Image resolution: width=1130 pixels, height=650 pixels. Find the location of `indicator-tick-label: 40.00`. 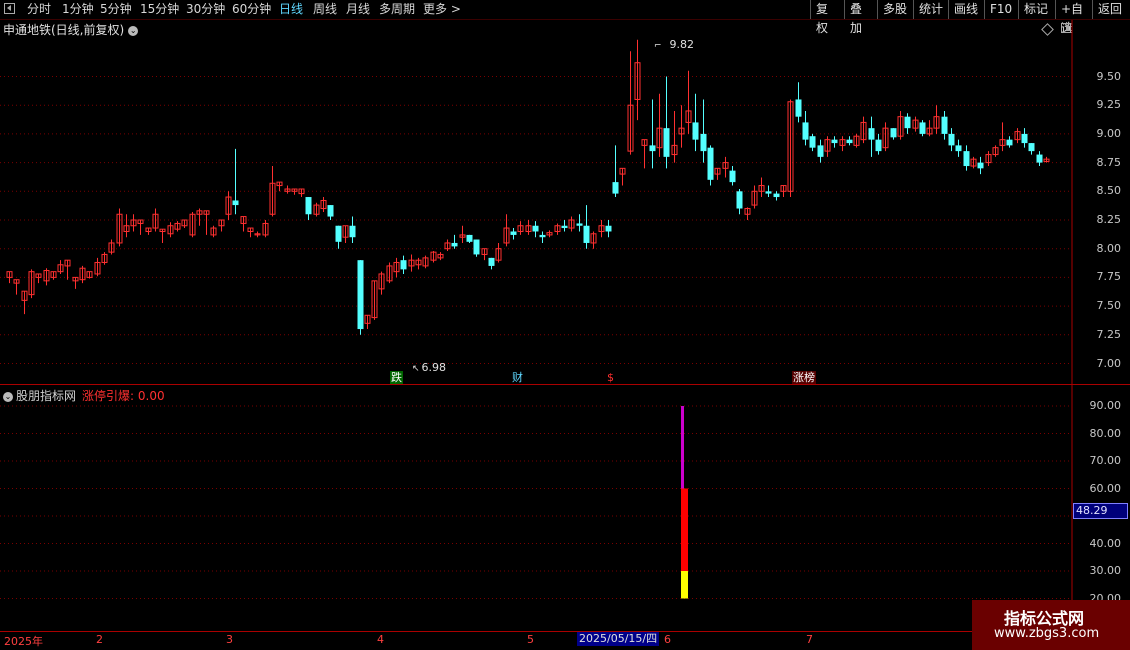

indicator-tick-label: 40.00 is located at coordinates (1105, 543).